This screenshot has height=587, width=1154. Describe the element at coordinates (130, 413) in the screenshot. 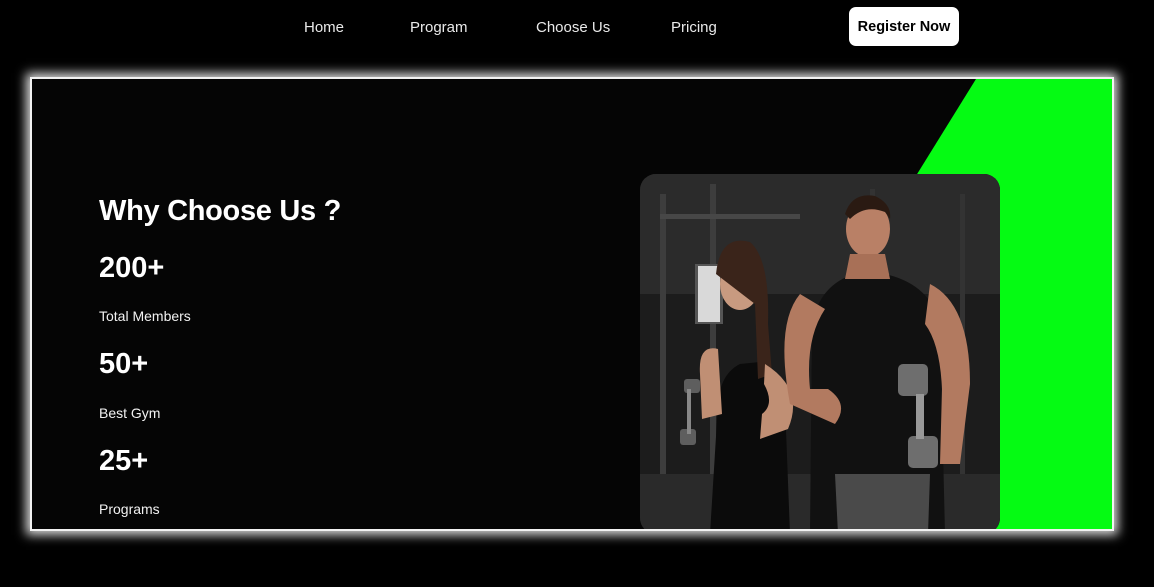

I see `stat-label-gym: Best Gym` at that location.